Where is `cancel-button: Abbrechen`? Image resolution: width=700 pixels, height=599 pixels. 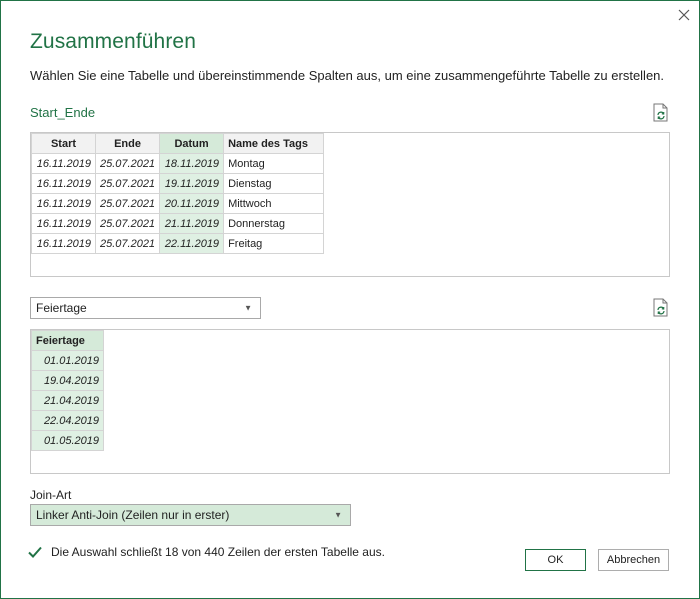
cancel-button: Abbrechen is located at coordinates (633, 560).